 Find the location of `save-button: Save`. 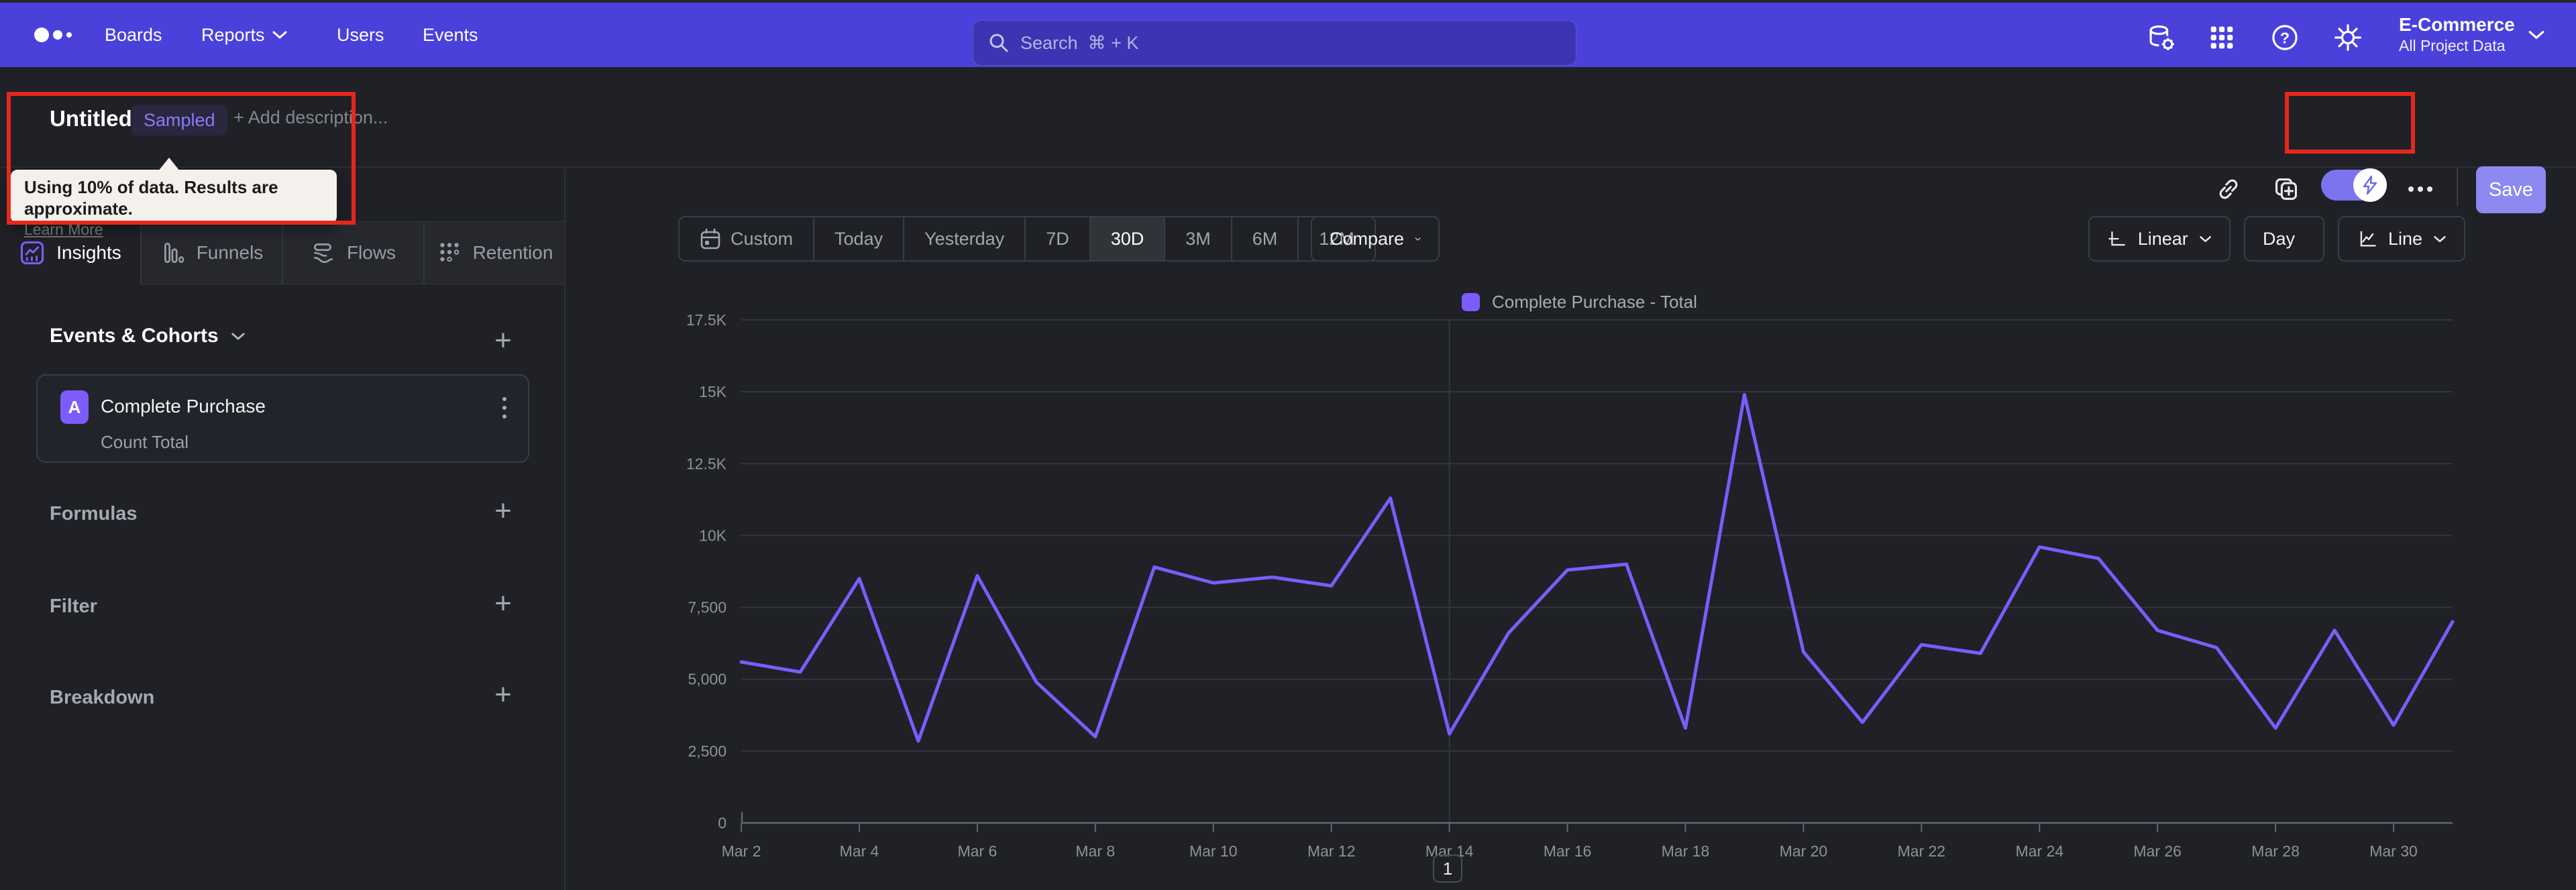

save-button: Save is located at coordinates (2511, 189).